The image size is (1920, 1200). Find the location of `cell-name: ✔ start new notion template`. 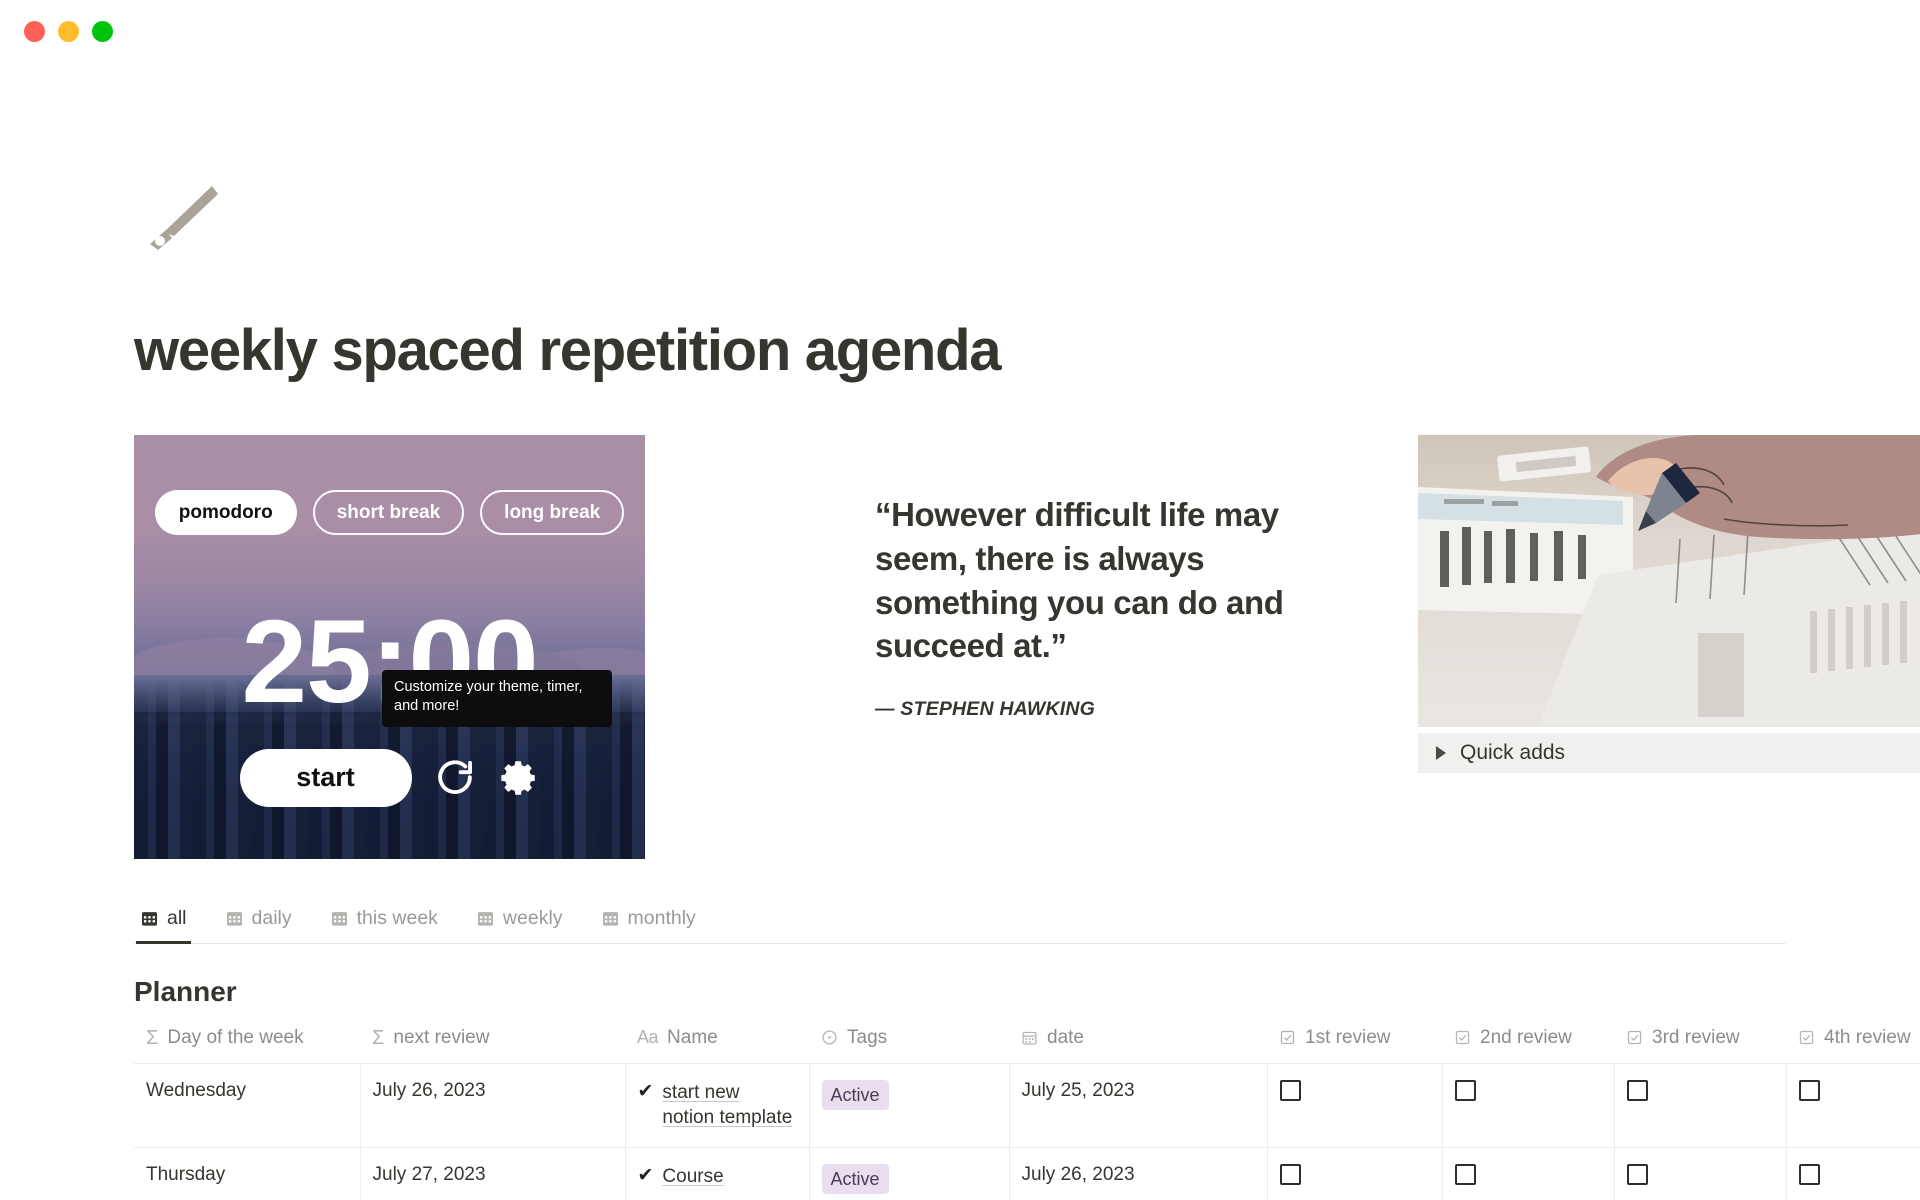

cell-name: ✔ start new notion template is located at coordinates (717, 1105).